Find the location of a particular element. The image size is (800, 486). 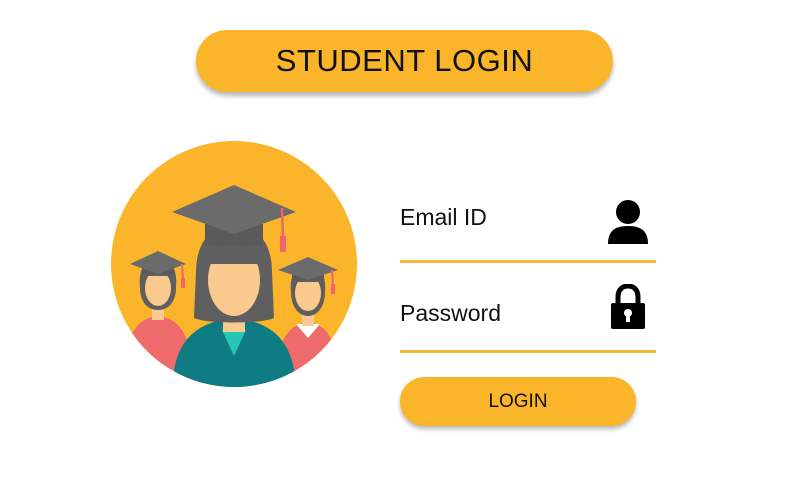

login-button-label: LOGIN is located at coordinates (518, 401).